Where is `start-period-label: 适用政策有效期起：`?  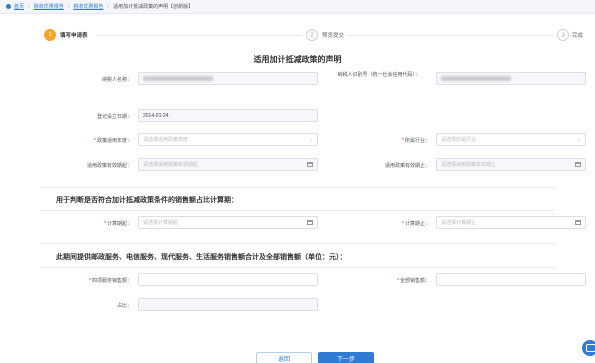 start-period-label: 适用政策有效期起： is located at coordinates (109, 166).